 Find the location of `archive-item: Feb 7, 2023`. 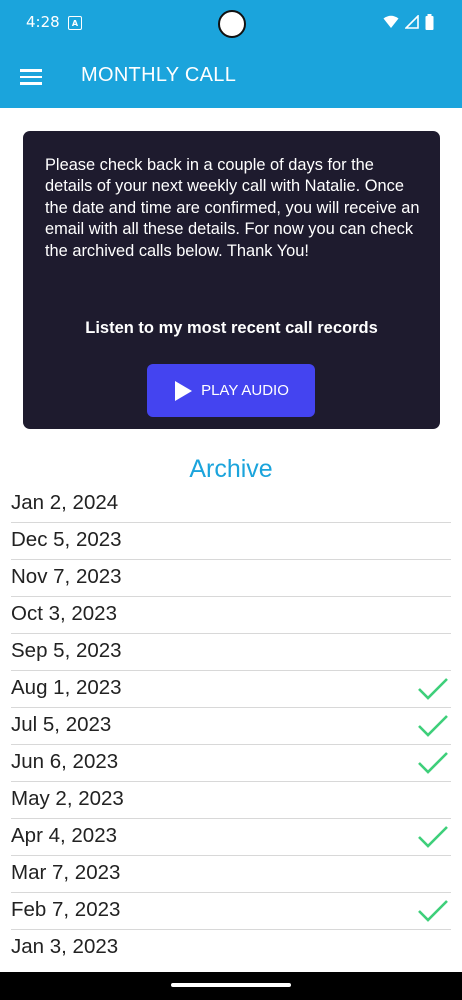

archive-item: Feb 7, 2023 is located at coordinates (231, 911).